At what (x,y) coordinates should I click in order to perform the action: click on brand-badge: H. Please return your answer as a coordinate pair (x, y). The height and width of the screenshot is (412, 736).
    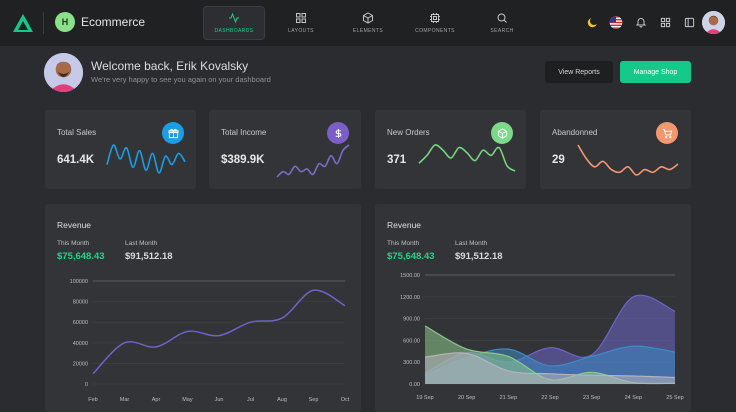
    Looking at the image, I should click on (65, 22).